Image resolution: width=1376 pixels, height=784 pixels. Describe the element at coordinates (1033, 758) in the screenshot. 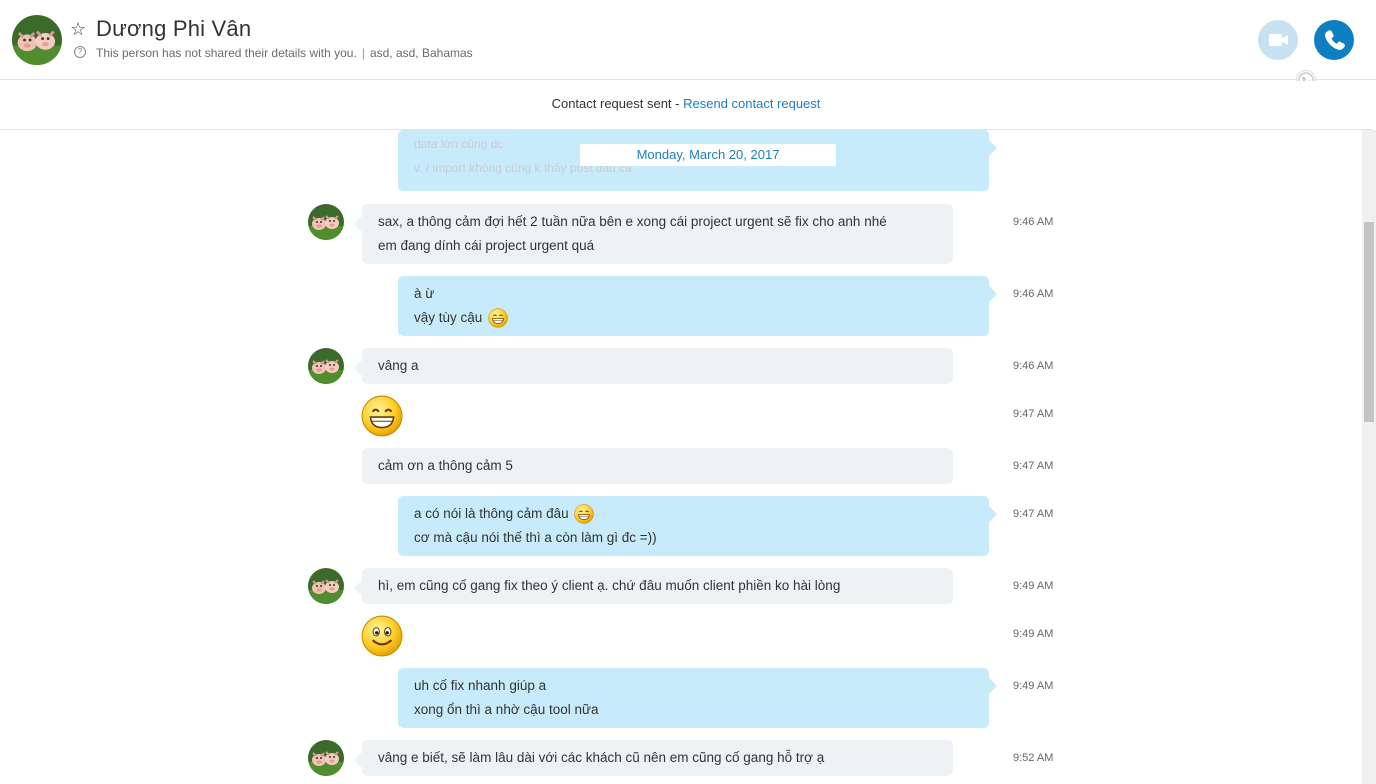

I see `message-timestamp: 9:52 AM` at that location.